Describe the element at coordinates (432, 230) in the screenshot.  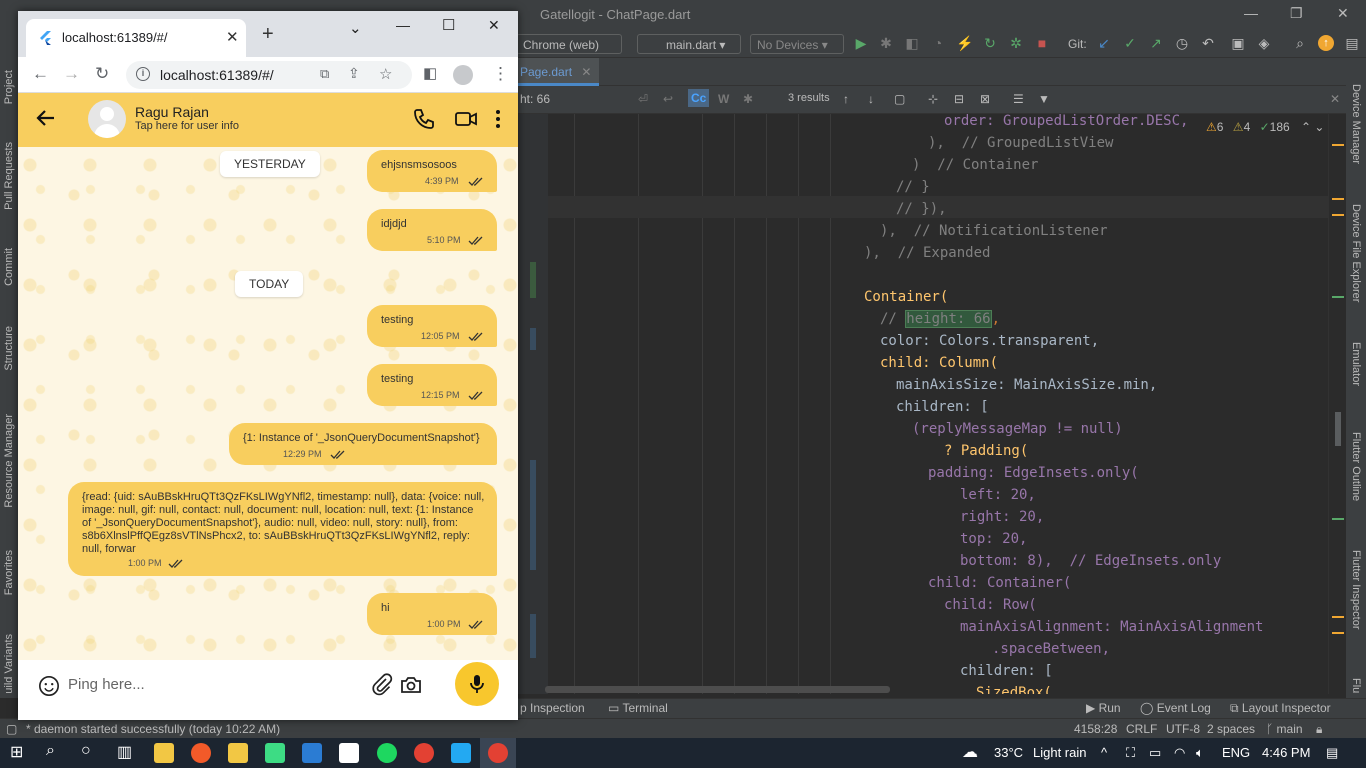
I see `message-bubble: idjdjd 5:10 PM` at that location.